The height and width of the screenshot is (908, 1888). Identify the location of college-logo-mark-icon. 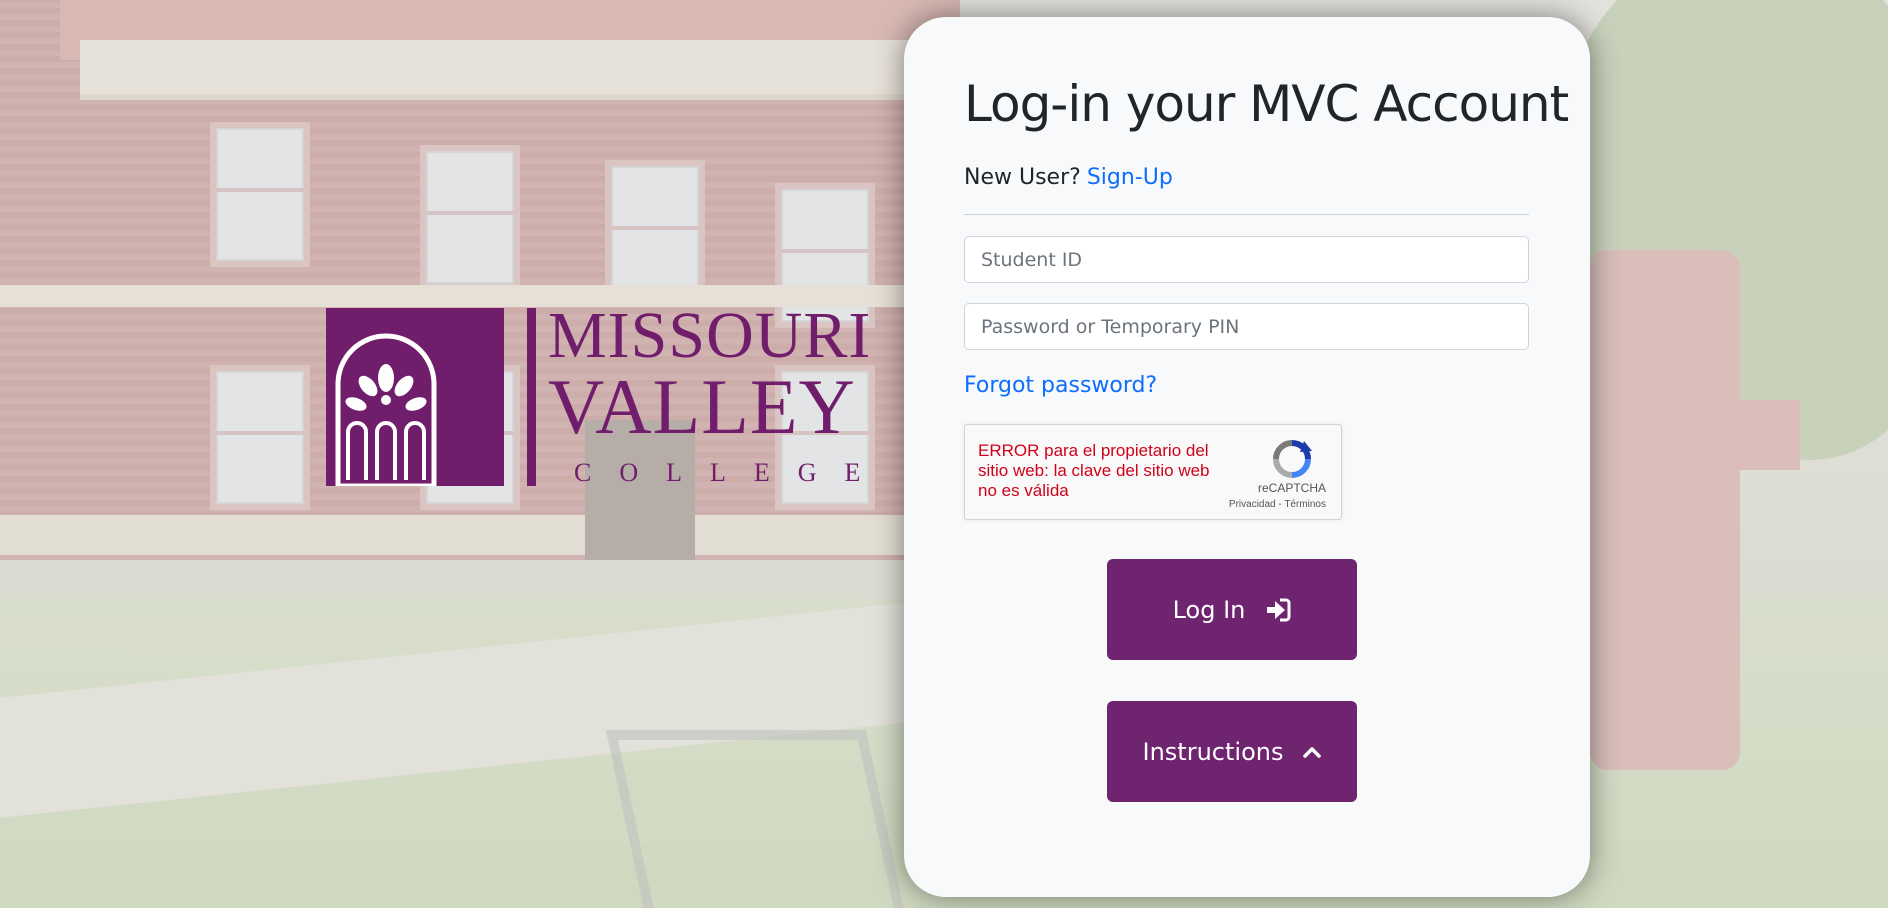
(415, 397).